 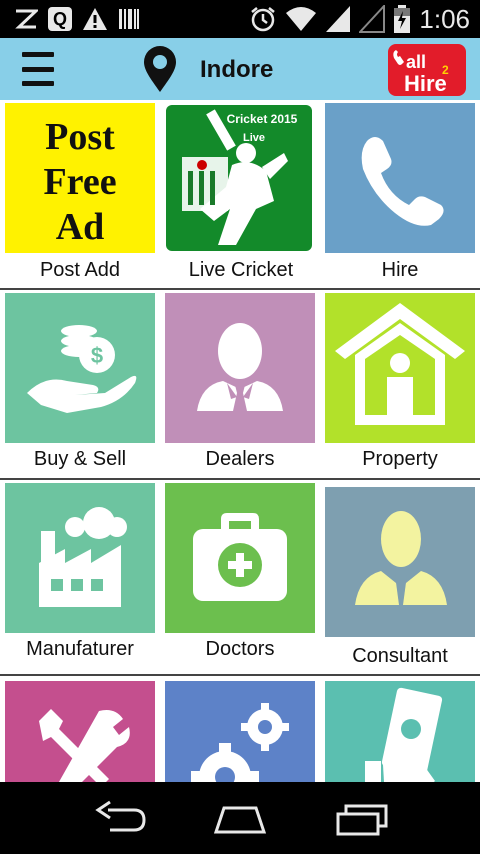 What do you see at coordinates (400, 656) in the screenshot?
I see `tile-label: Consultant` at bounding box center [400, 656].